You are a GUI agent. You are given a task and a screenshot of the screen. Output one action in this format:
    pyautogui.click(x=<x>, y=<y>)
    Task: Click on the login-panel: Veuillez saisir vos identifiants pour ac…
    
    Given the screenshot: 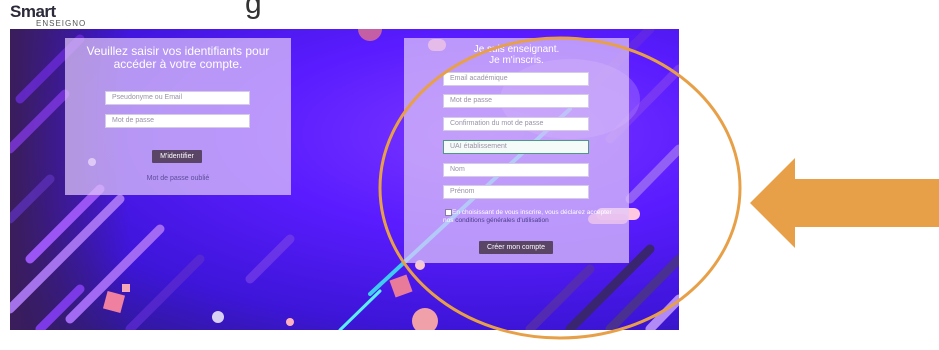 What is the action you would take?
    pyautogui.click(x=178, y=116)
    